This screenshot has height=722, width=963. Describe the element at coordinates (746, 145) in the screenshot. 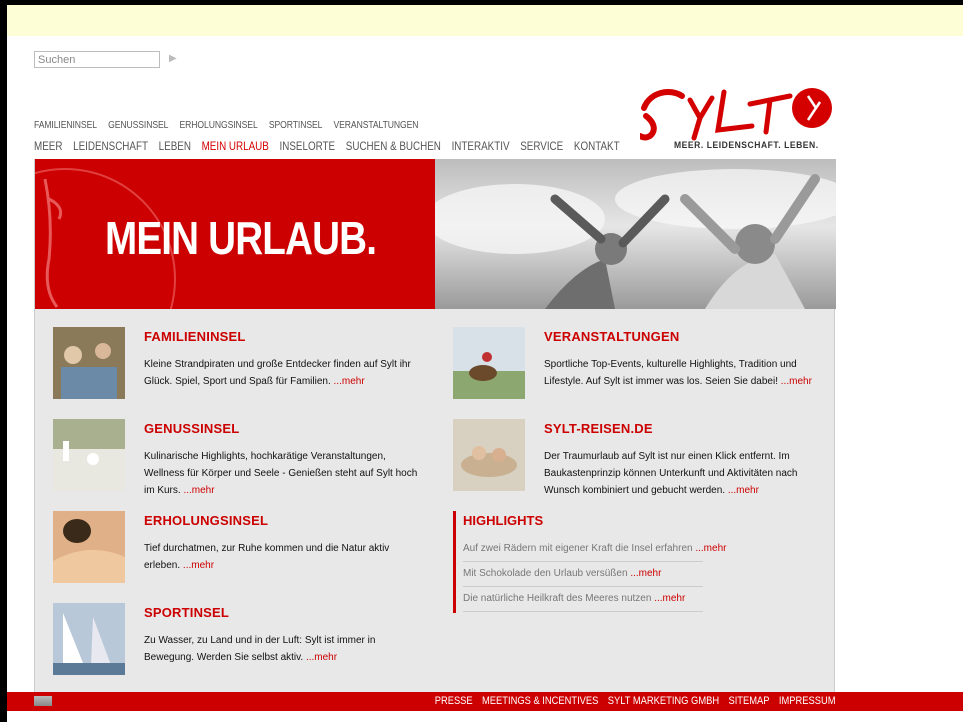

I see `logo-tagline: MEER. LEIDENSCHAFT. LEBEN.` at that location.